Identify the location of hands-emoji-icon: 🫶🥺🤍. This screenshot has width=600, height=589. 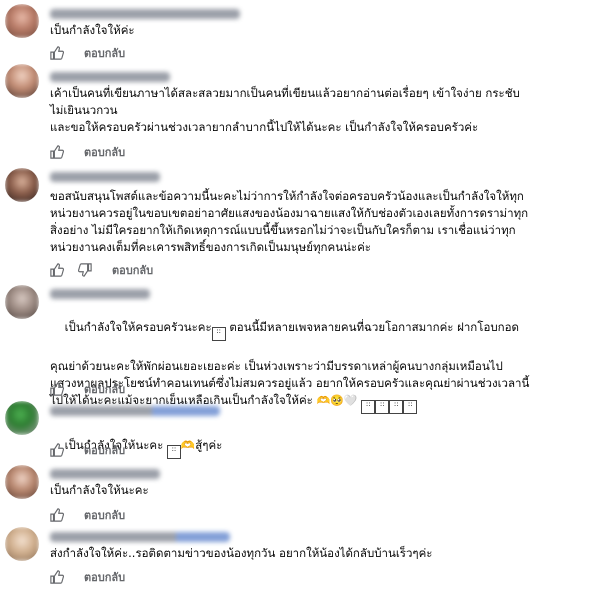
(337, 400).